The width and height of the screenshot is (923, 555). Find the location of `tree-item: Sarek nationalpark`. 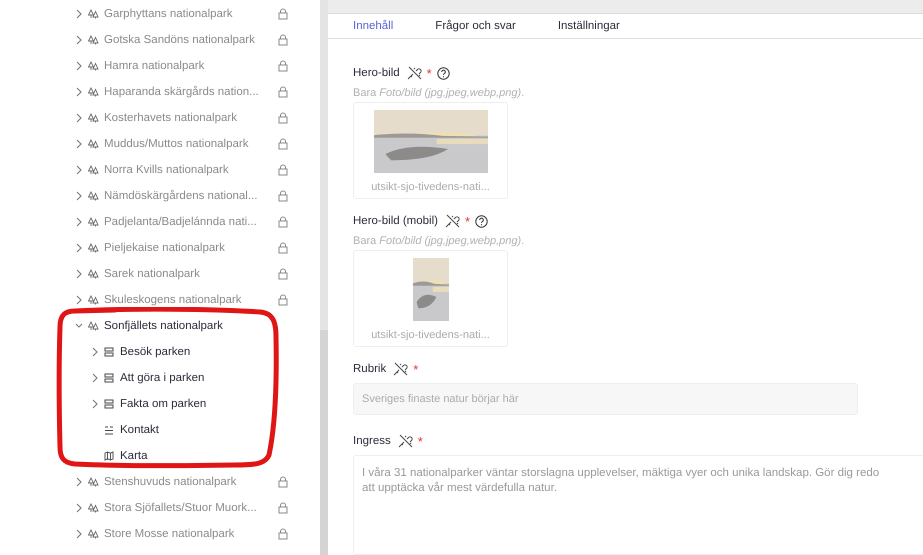

tree-item: Sarek nationalpark is located at coordinates (191, 274).